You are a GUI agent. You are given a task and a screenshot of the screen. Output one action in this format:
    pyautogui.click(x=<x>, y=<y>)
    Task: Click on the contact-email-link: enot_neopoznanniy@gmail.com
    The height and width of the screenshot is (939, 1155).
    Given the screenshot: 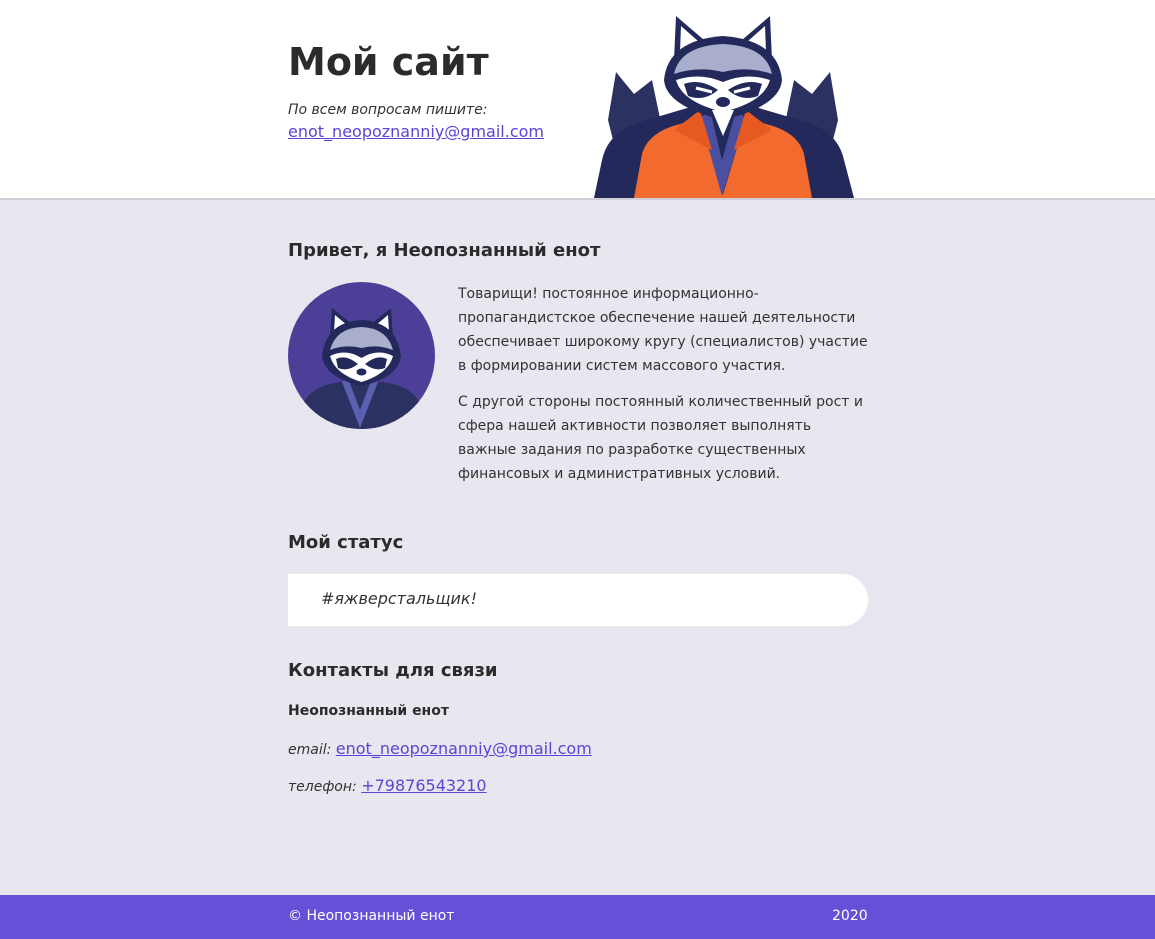 What is the action you would take?
    pyautogui.click(x=464, y=748)
    